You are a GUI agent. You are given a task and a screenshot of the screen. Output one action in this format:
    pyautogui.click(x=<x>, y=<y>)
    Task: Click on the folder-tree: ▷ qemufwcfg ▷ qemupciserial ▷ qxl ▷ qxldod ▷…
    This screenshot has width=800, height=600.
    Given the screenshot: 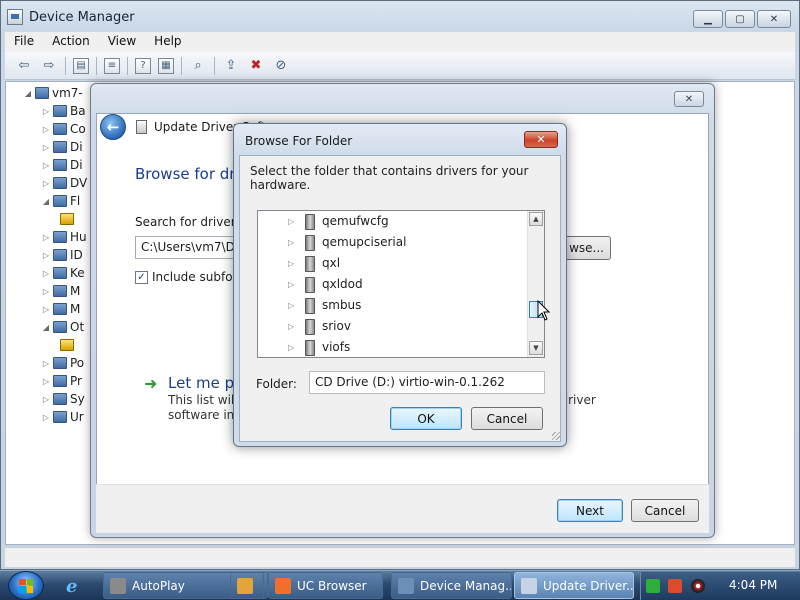 What is the action you would take?
    pyautogui.click(x=401, y=284)
    